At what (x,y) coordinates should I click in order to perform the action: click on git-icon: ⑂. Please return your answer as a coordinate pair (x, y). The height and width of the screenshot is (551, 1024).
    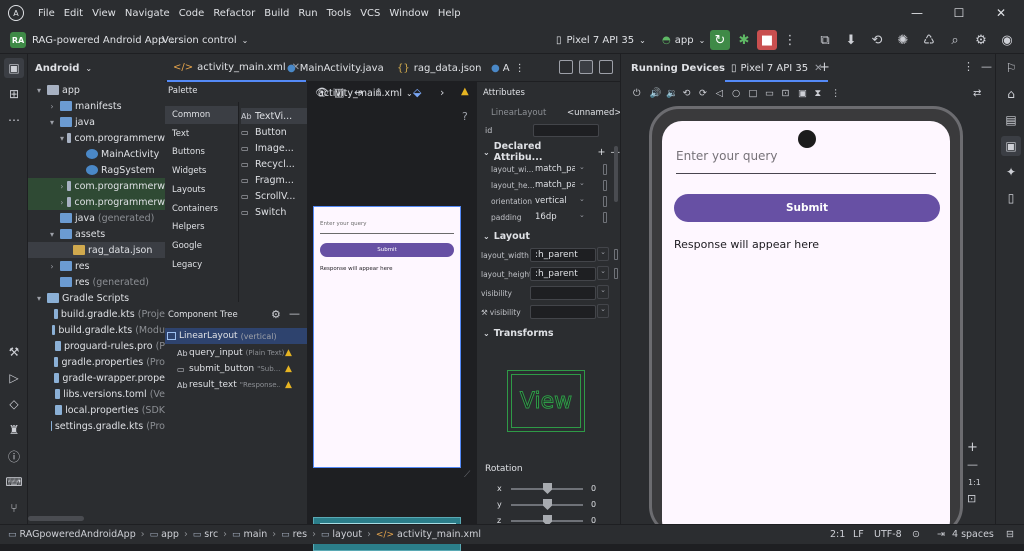
    Looking at the image, I should click on (14, 508).